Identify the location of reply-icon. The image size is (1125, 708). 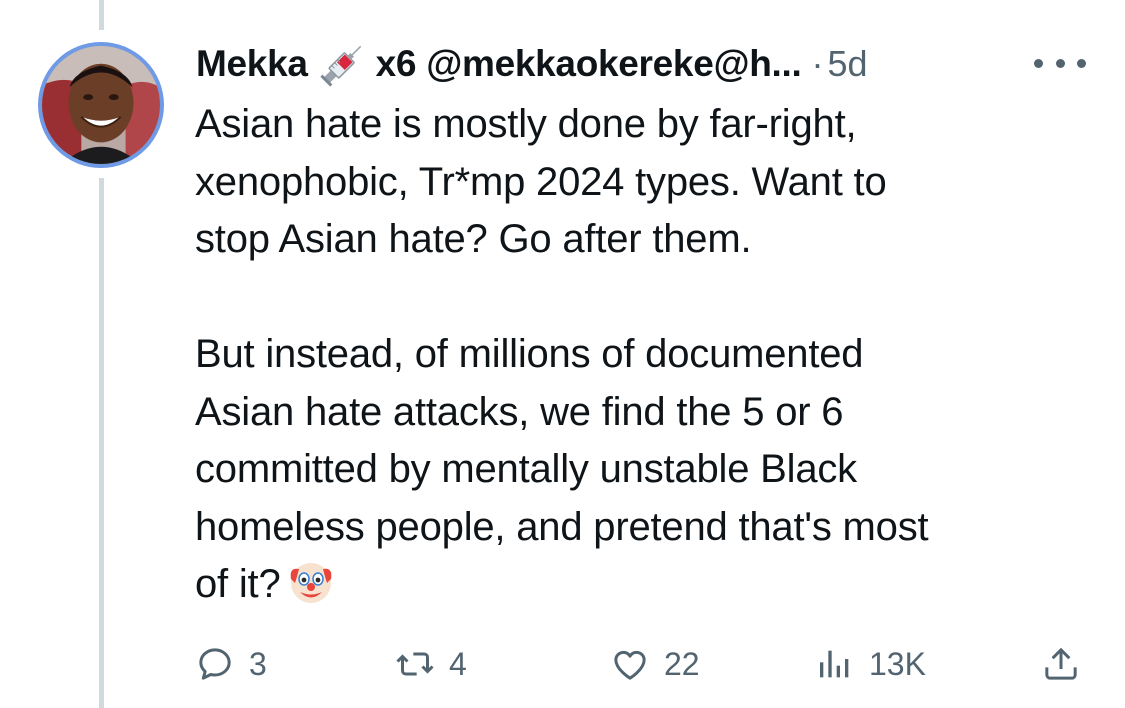
(215, 664).